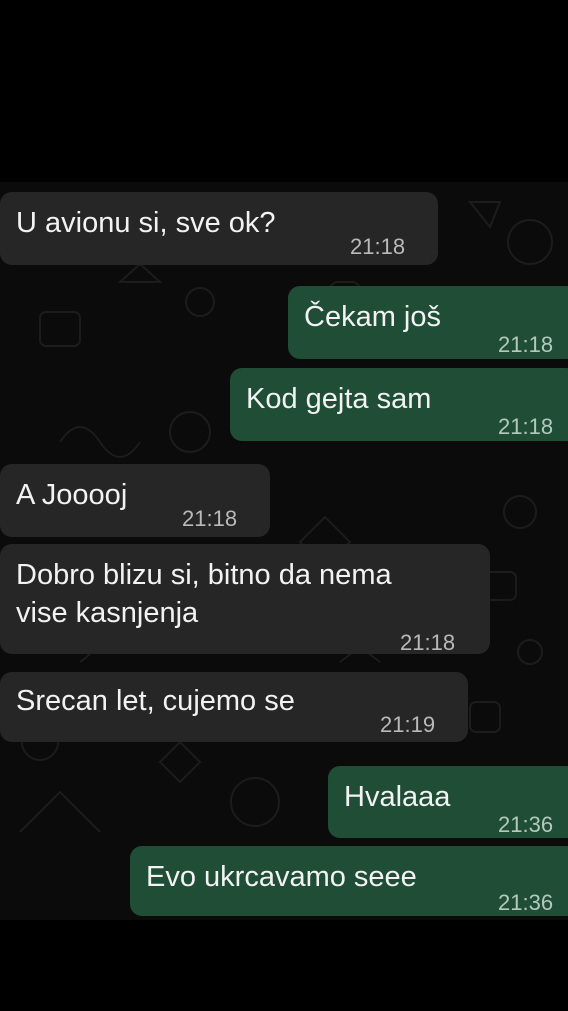 The height and width of the screenshot is (1011, 568). Describe the element at coordinates (135, 500) in the screenshot. I see `incoming-message-bubble: A Jooooj 21:18` at that location.